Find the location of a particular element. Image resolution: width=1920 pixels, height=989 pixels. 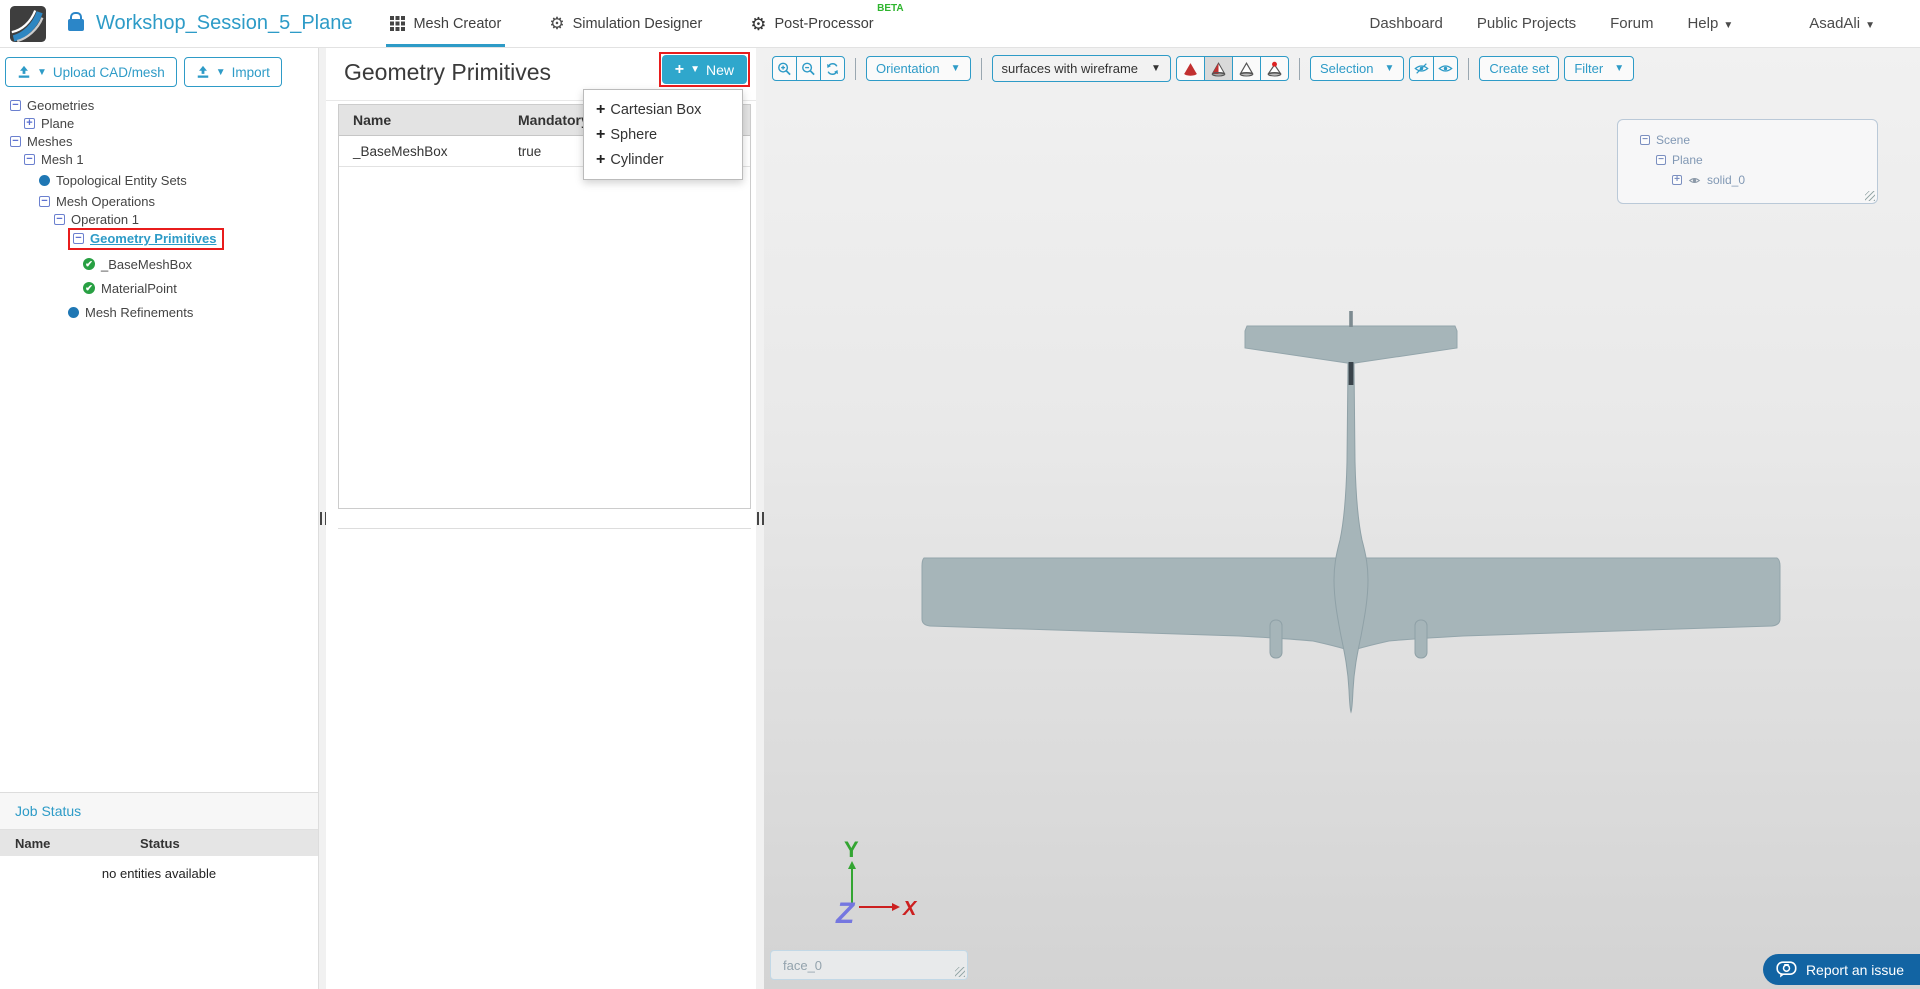

beta-badge: BETA is located at coordinates (890, 8).